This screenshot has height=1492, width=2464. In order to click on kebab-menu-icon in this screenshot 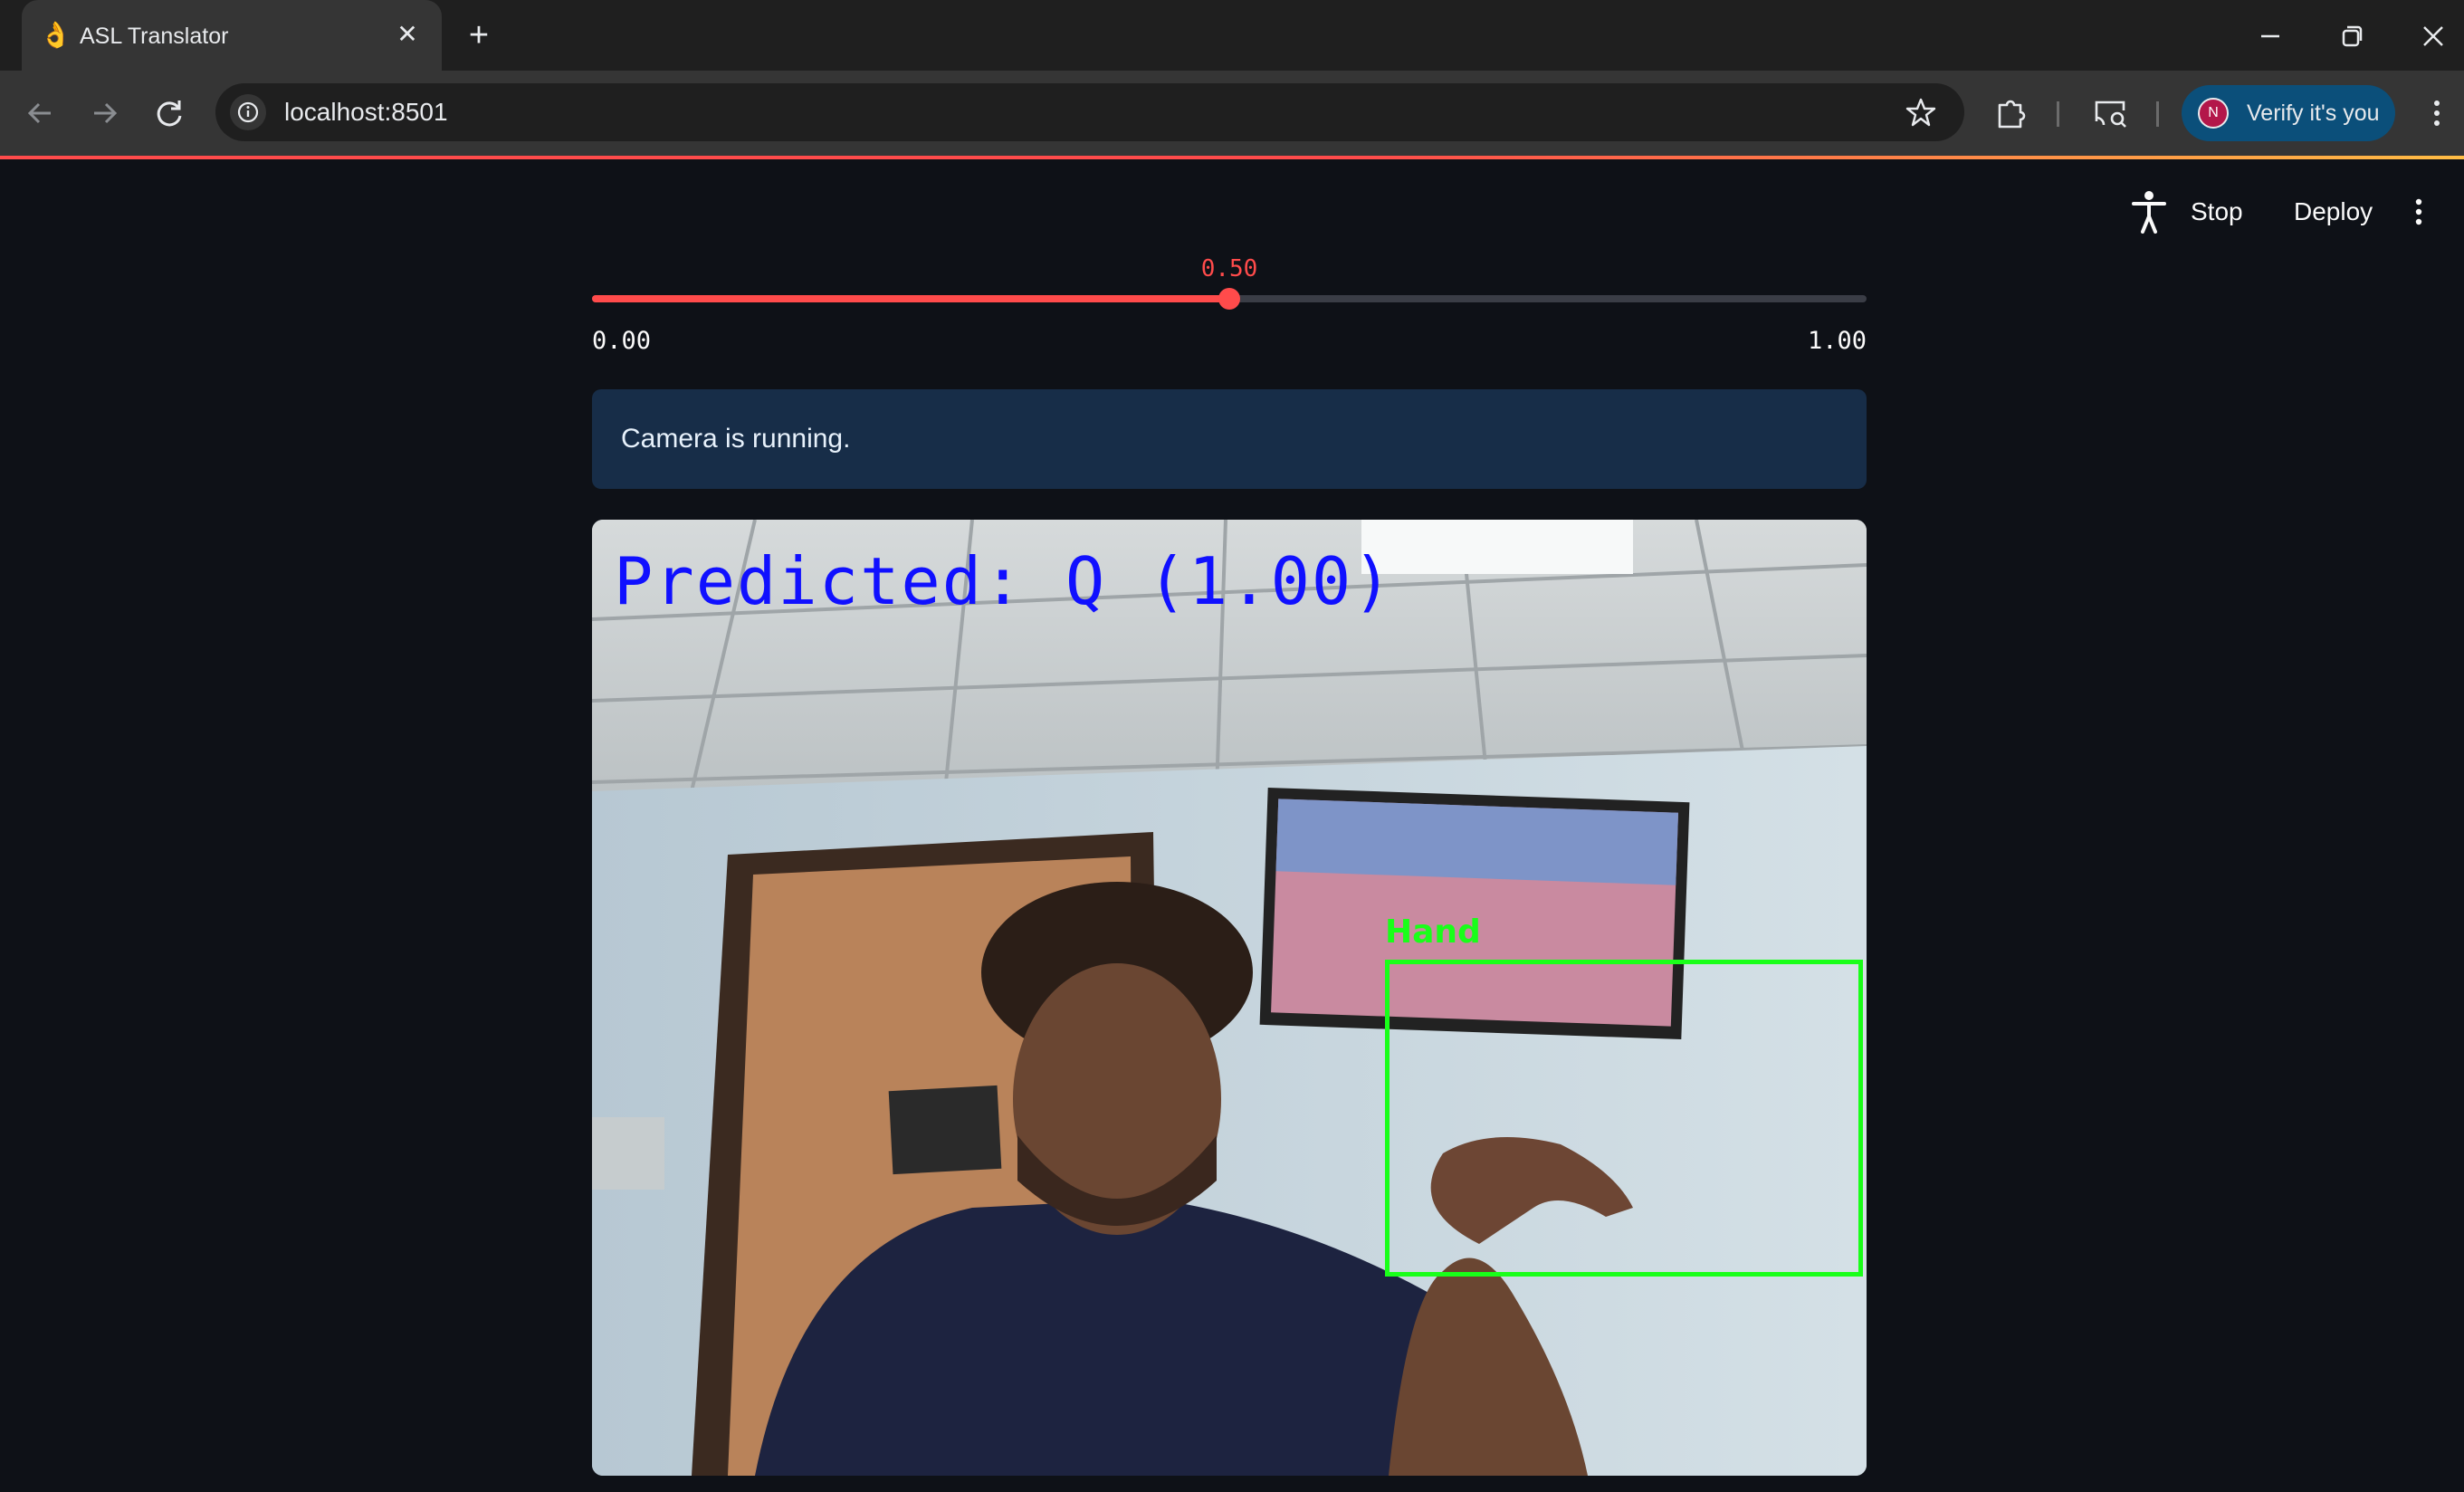, I will do `click(2437, 113)`.